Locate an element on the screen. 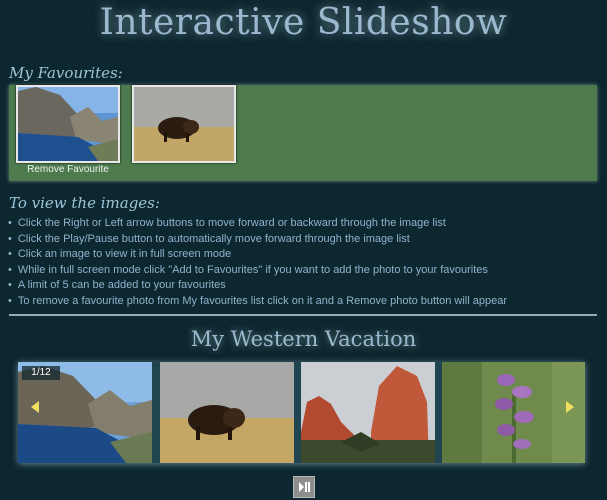 The width and height of the screenshot is (607, 500). page-title: Interactive Slideshow is located at coordinates (303, 22).